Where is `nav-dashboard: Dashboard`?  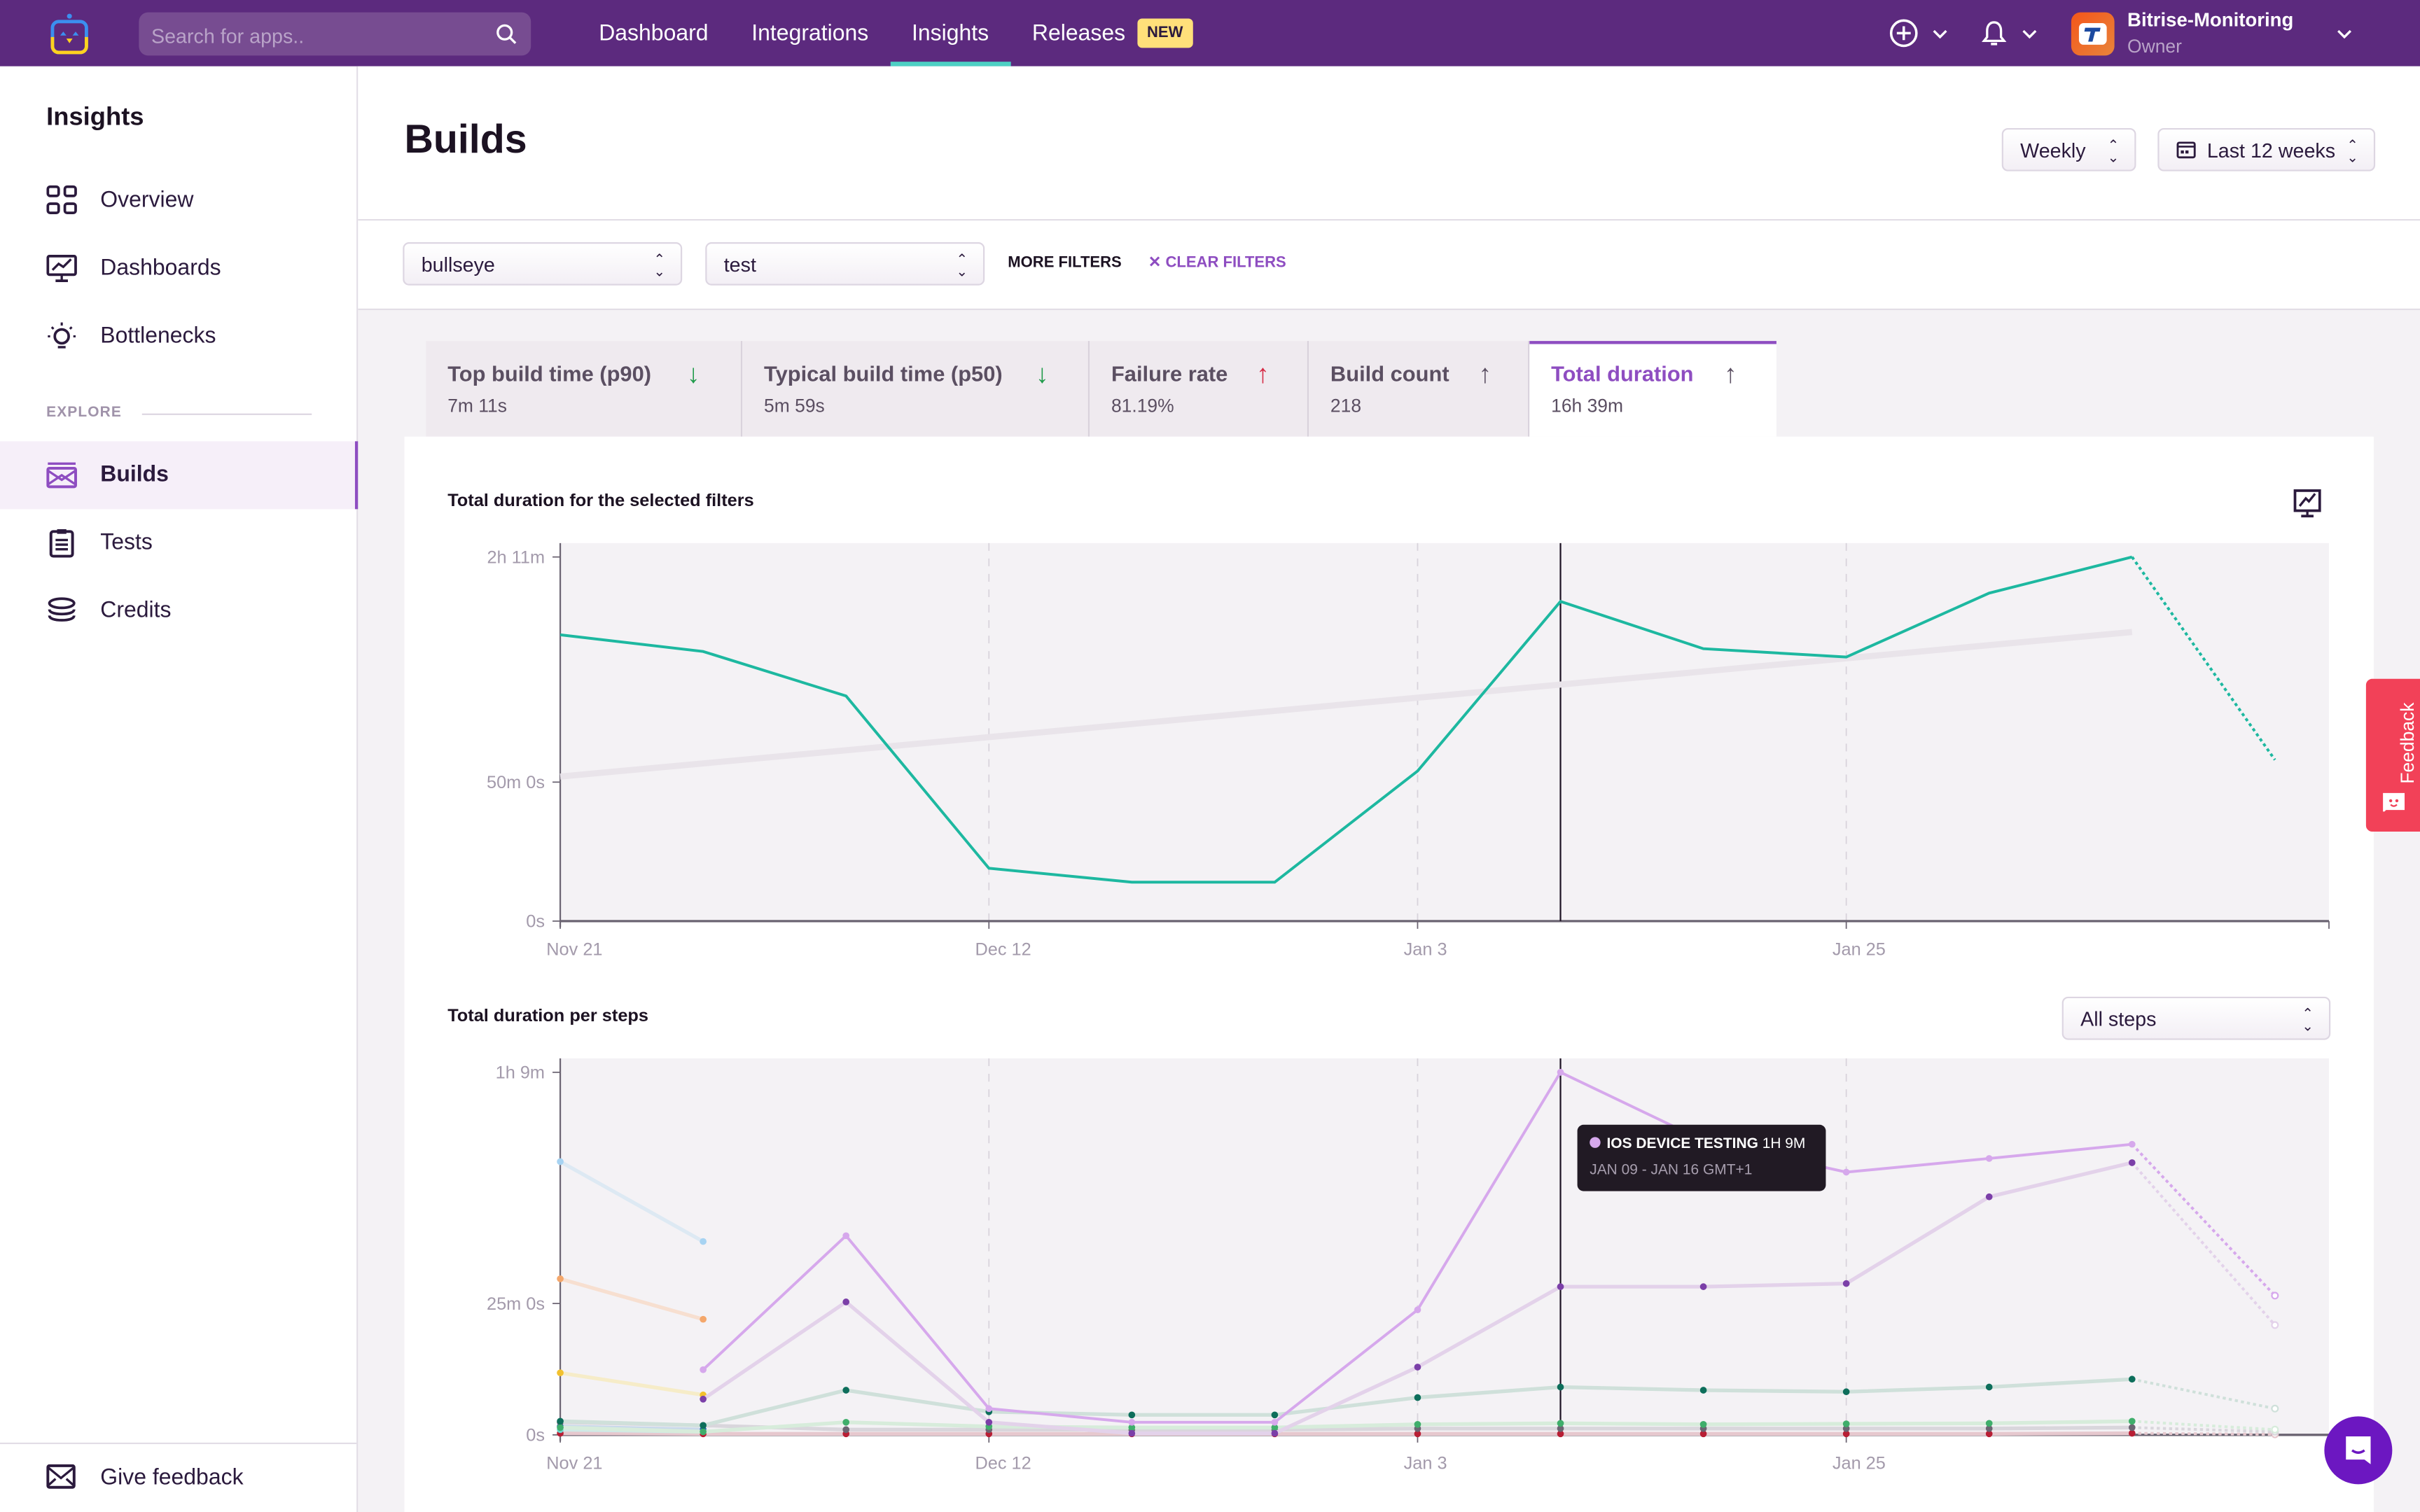 nav-dashboard: Dashboard is located at coordinates (653, 33).